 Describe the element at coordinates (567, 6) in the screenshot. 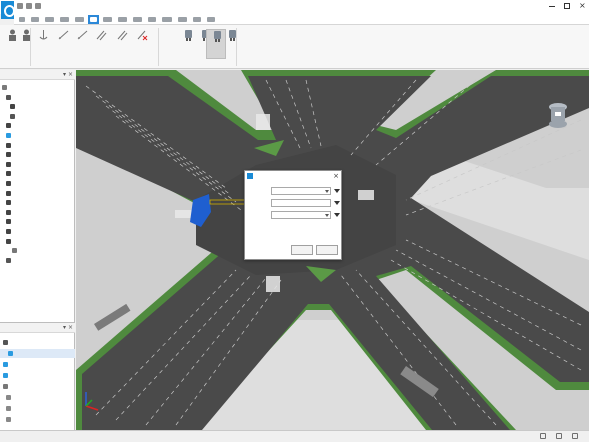

I see `maximize-icon` at that location.